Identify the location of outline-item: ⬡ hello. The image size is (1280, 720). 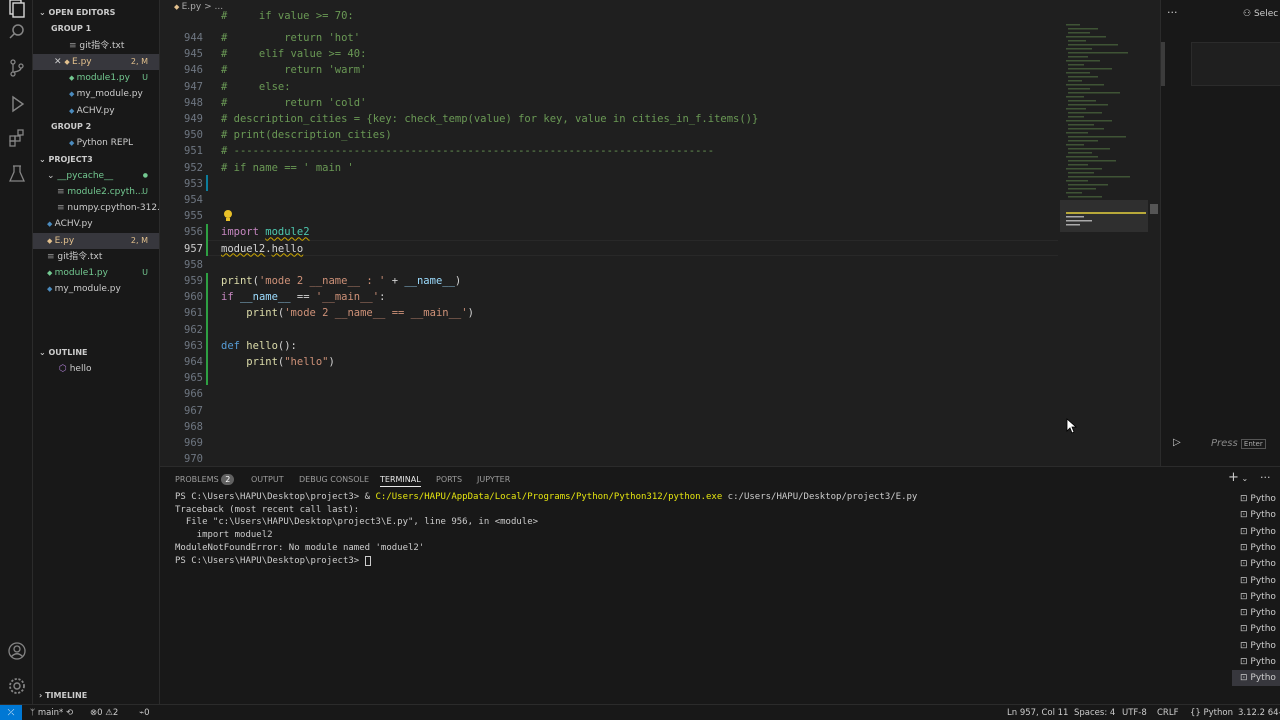
(96, 369).